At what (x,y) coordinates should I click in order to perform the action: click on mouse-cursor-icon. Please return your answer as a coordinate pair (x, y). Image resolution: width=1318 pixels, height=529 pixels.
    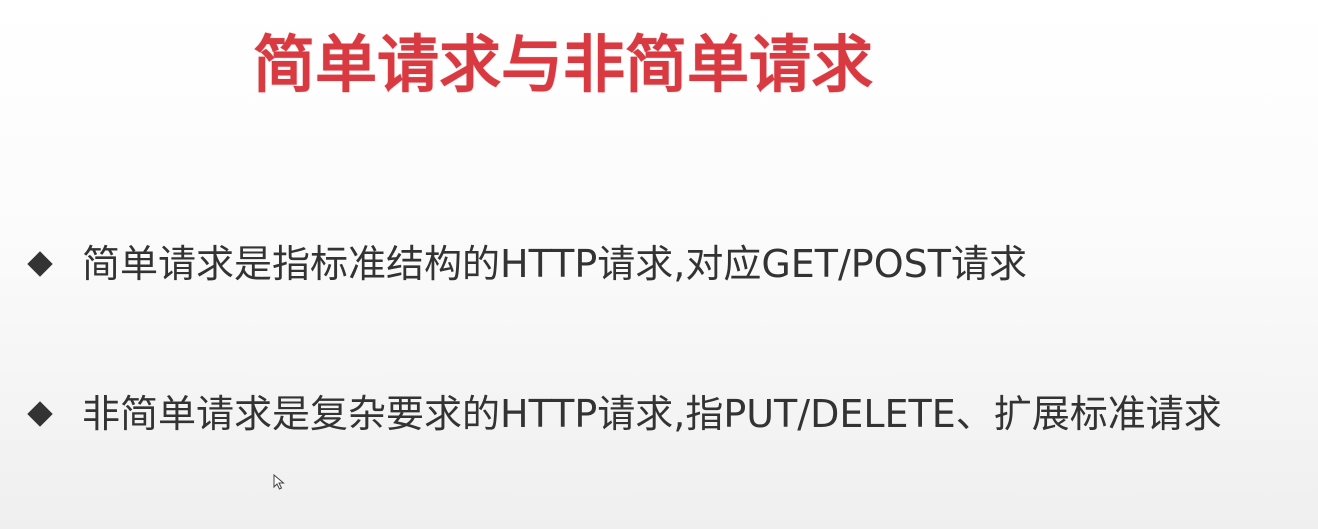
    Looking at the image, I should click on (279, 482).